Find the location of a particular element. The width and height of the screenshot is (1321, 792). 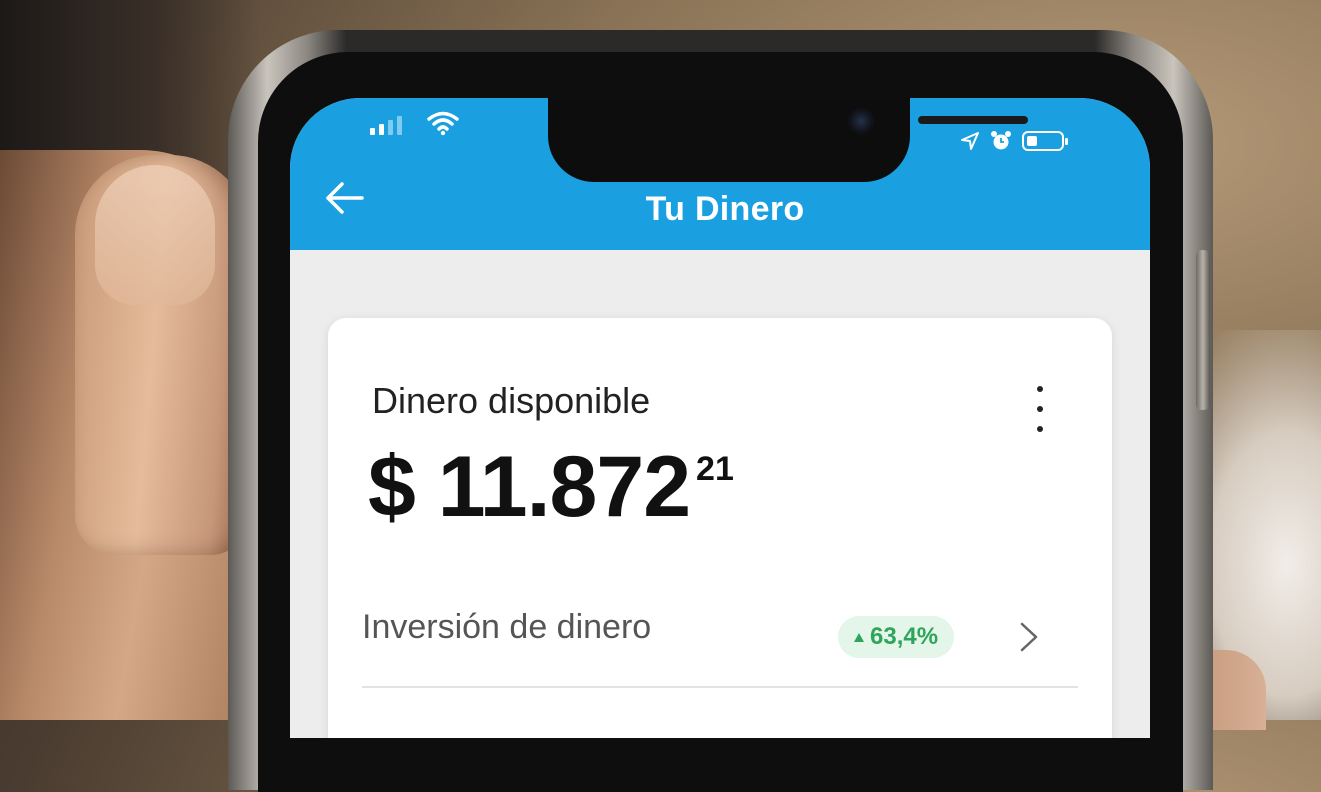

alarm-clock-icon is located at coordinates (1001, 140).